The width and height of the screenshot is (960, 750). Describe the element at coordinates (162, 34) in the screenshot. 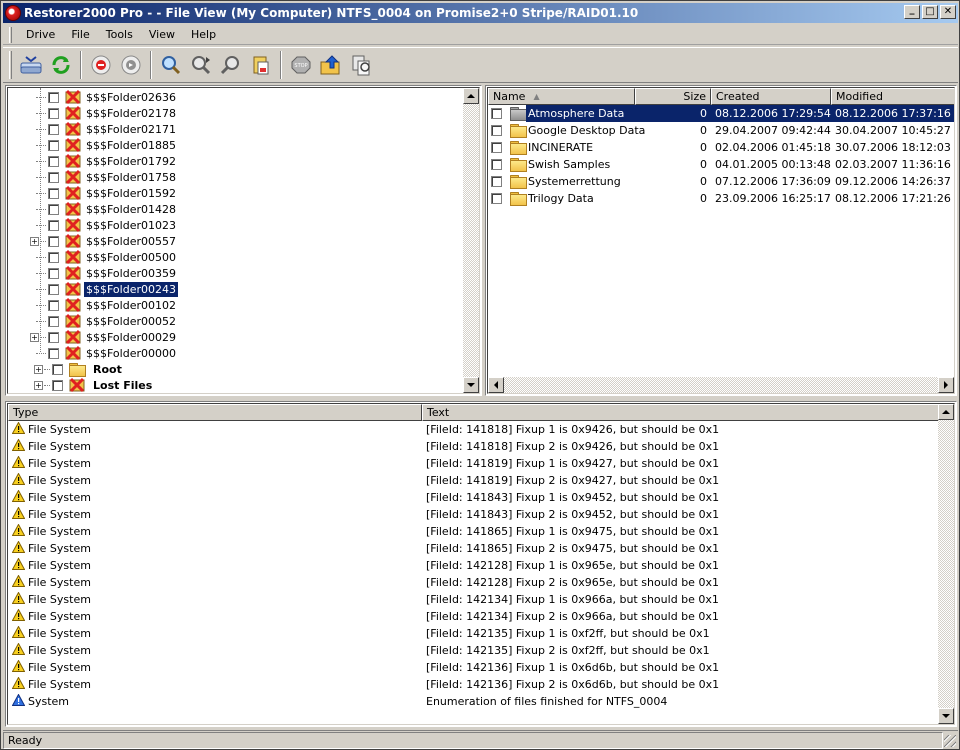

I see `menu-view: View` at that location.